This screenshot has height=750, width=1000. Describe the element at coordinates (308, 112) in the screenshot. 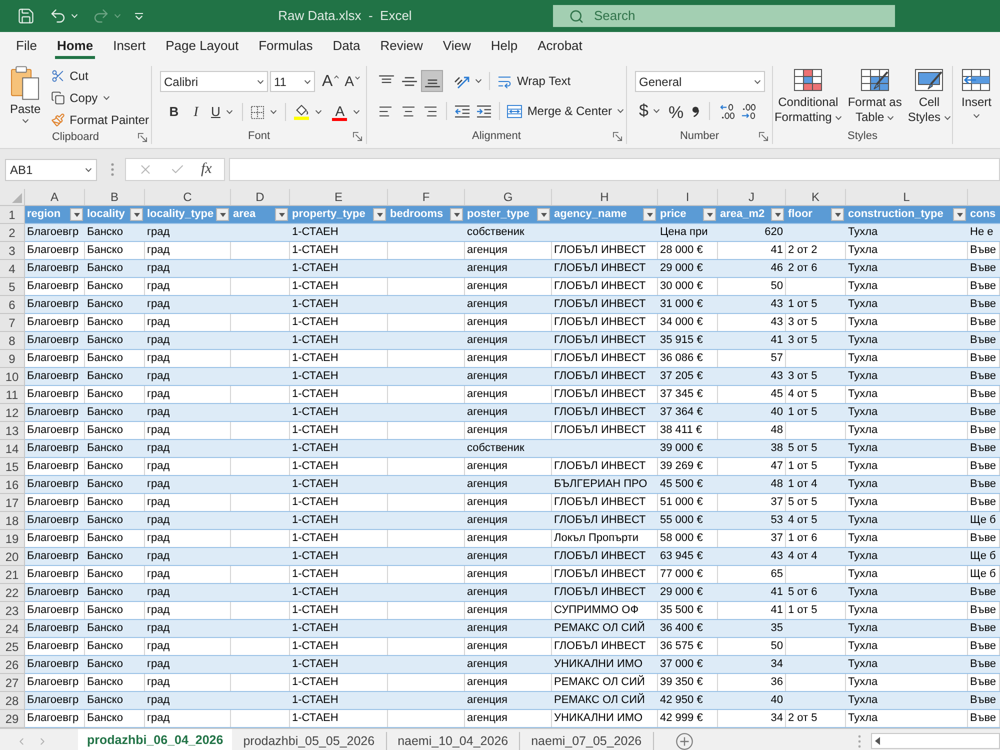

I see `fill-color-button` at that location.